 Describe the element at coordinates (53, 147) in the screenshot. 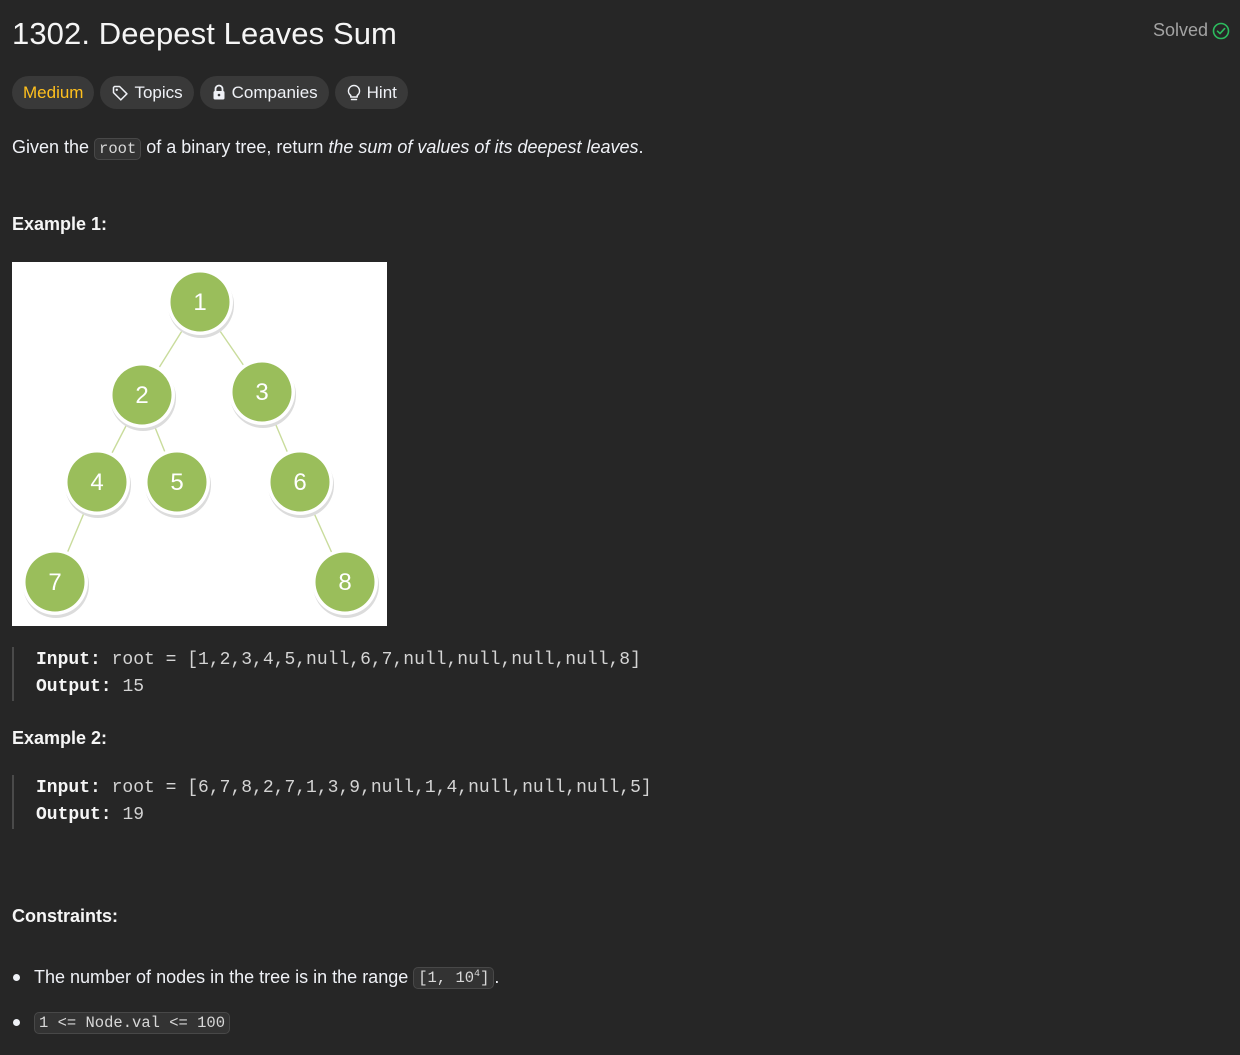

I see `desc-prefix: Given the` at that location.